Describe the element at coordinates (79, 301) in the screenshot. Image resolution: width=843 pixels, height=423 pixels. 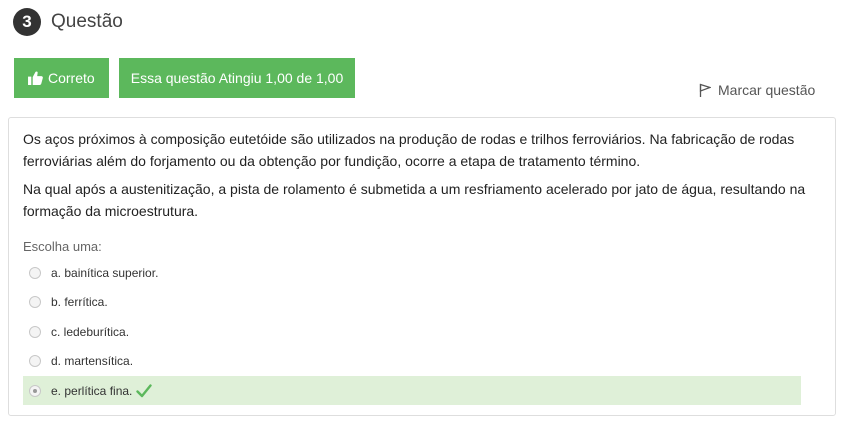
I see `option-label: b. ferrítica.` at that location.